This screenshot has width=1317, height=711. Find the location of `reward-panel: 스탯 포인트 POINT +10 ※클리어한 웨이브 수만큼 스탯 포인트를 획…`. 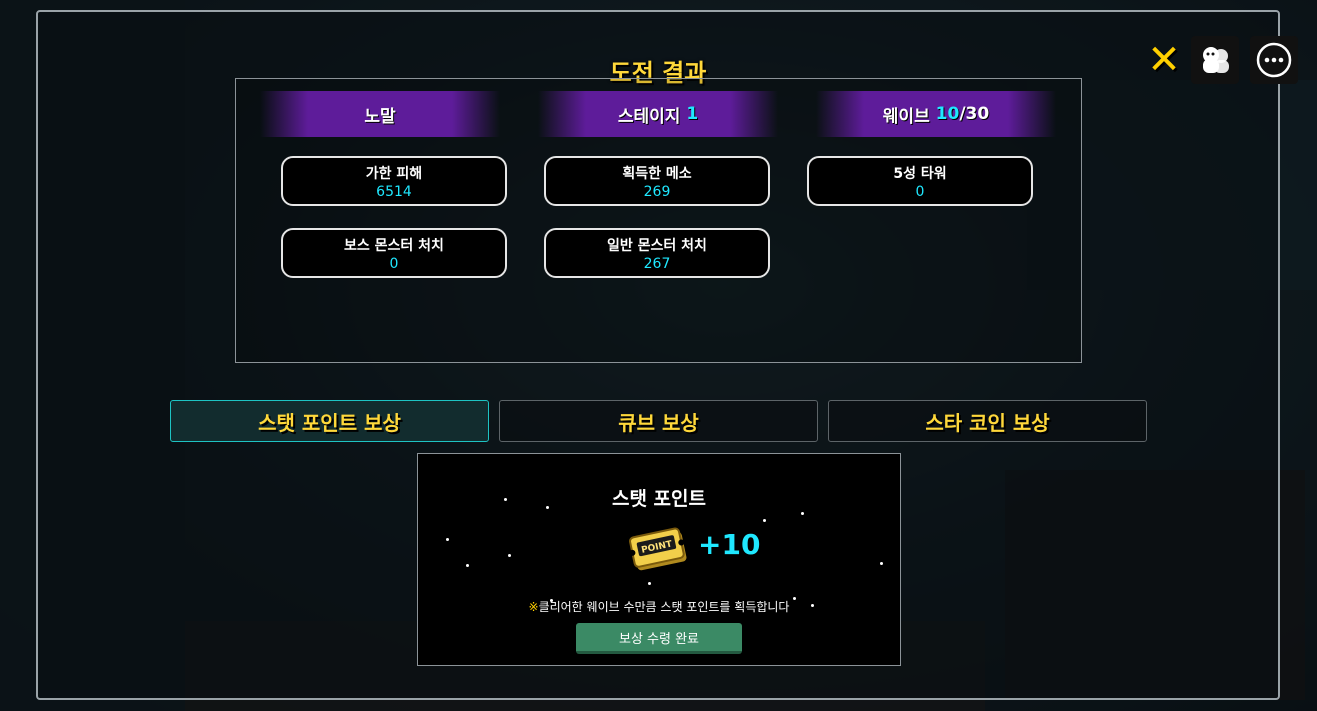

reward-panel: 스탯 포인트 POINT +10 ※클리어한 웨이브 수만큼 스탯 포인트를 획… is located at coordinates (659, 559).